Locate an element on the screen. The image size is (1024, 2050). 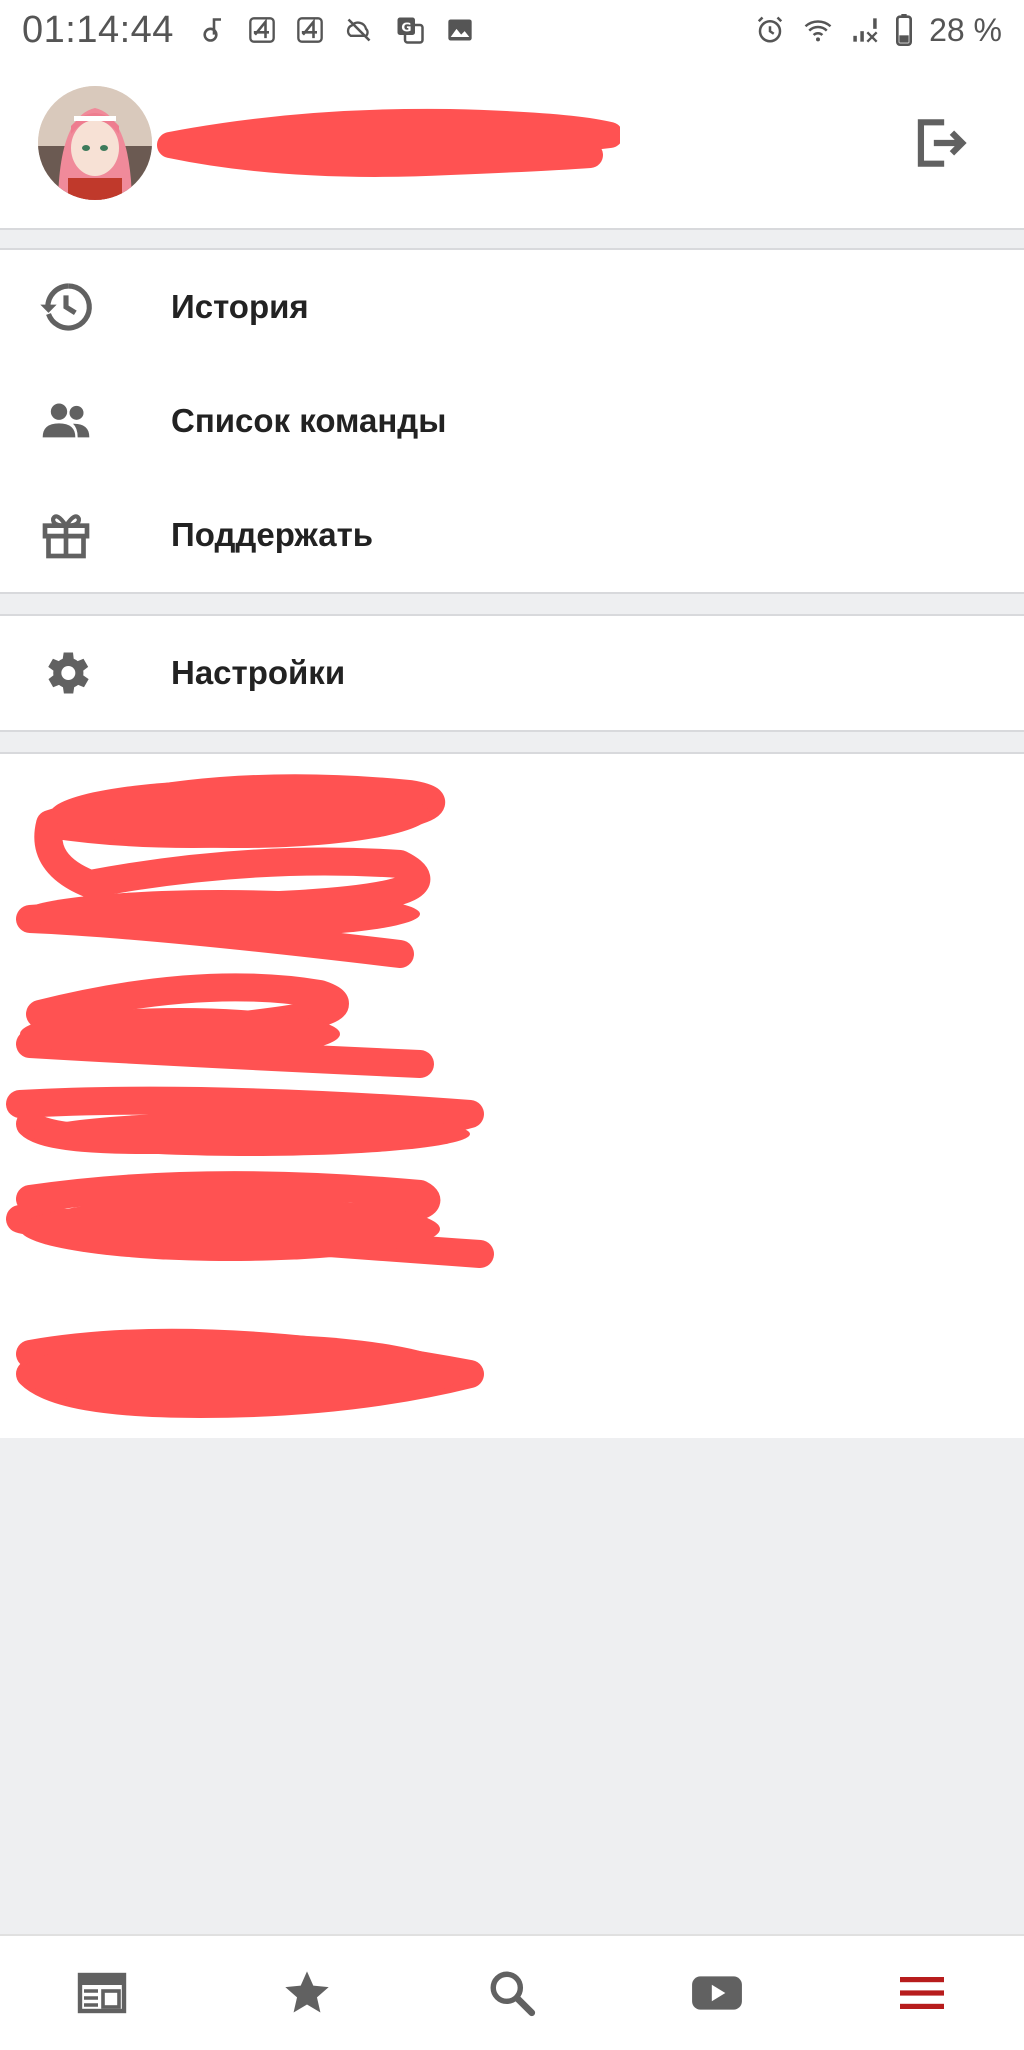
logout-button is located at coordinates (939, 143).